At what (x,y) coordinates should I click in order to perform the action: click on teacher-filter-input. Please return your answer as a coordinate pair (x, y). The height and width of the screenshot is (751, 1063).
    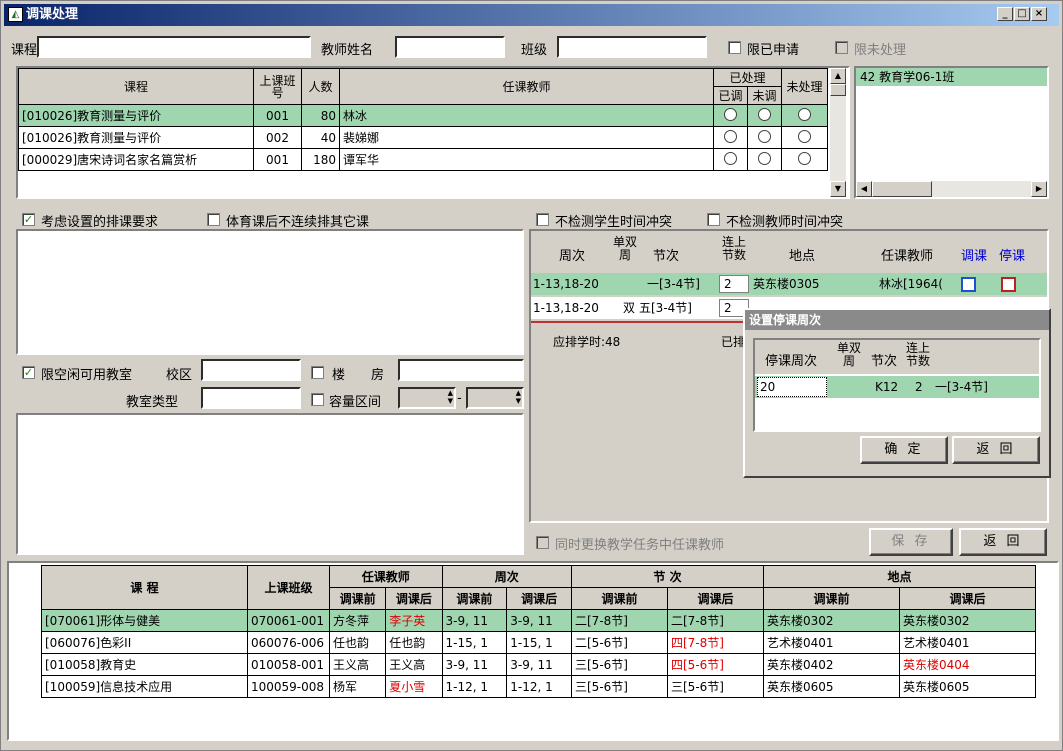
    Looking at the image, I should click on (450, 47).